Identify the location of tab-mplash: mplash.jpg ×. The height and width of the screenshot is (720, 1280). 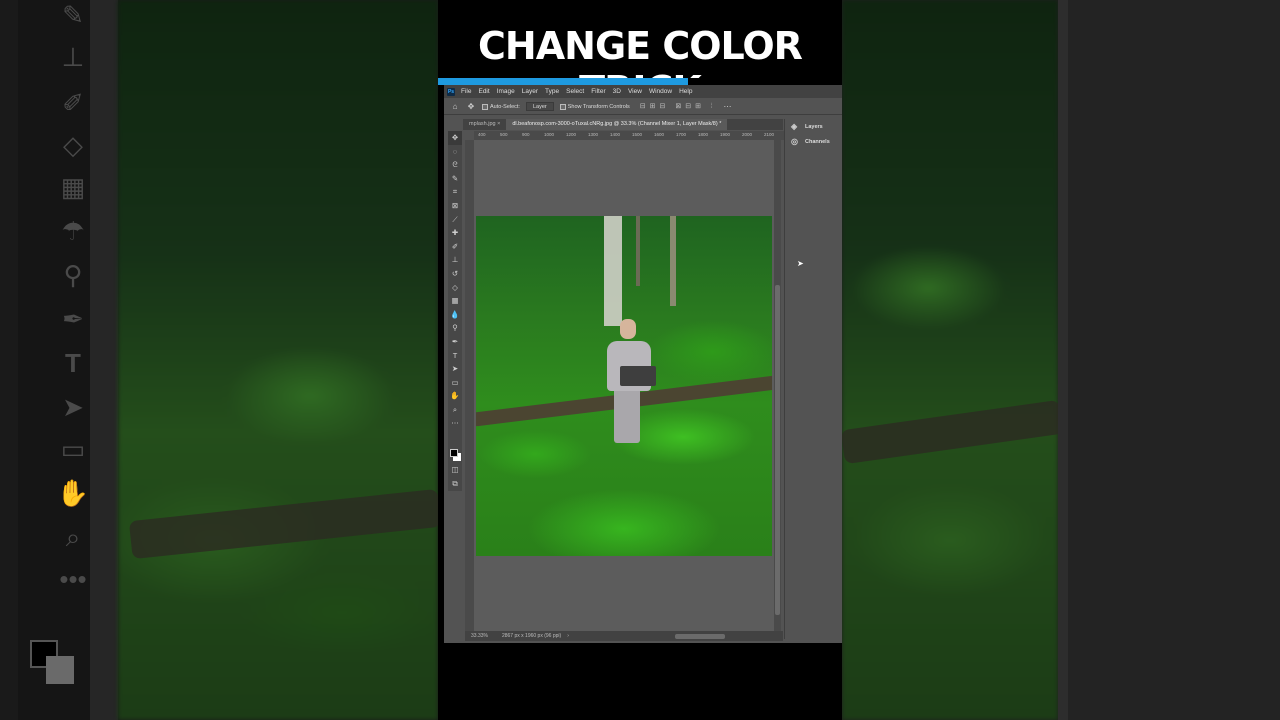
(484, 124).